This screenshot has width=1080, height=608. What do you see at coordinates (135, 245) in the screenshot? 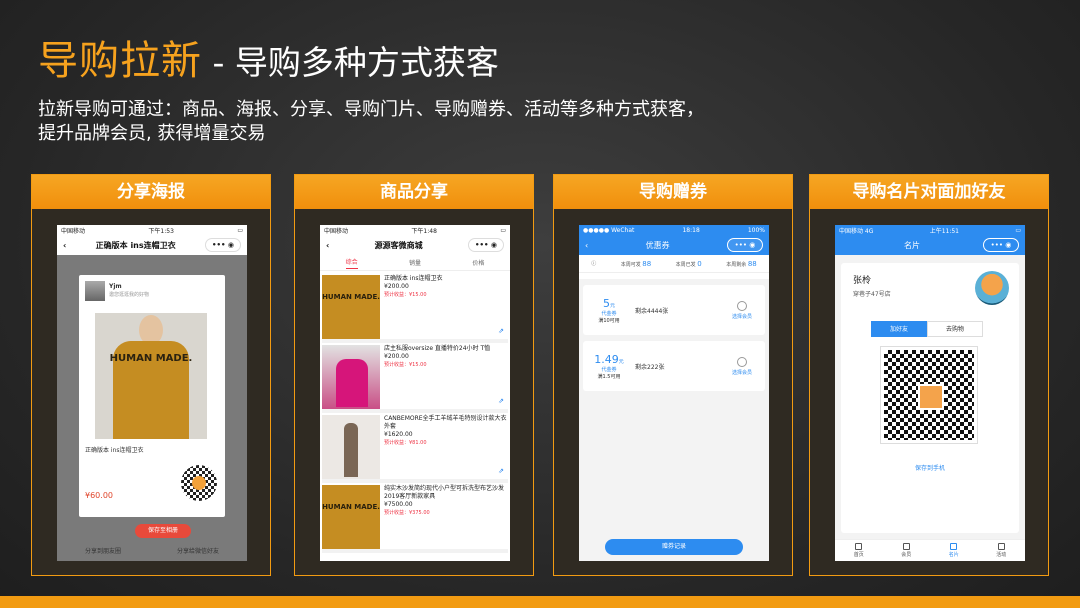
I see `nav-title: 正确版本 ins连帽卫衣` at bounding box center [135, 245].